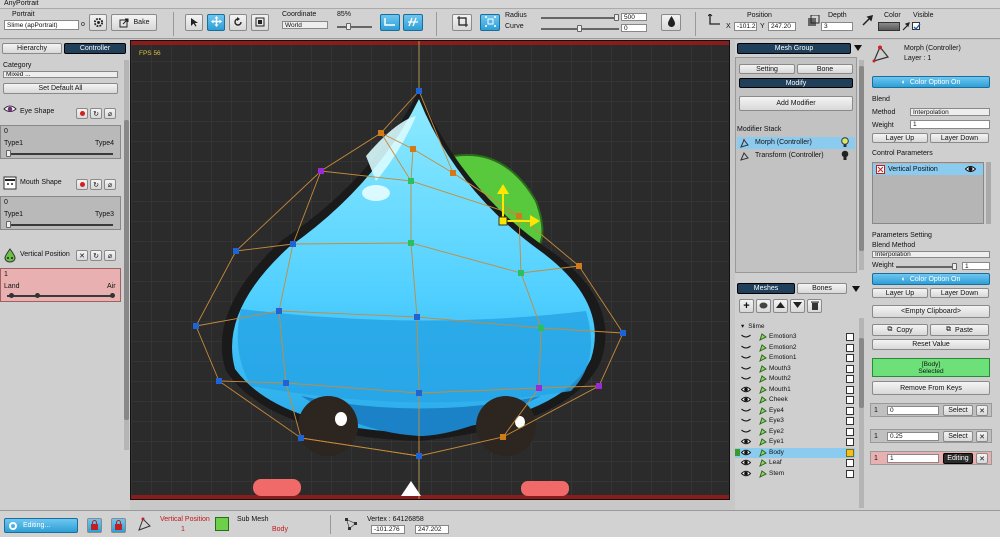 The width and height of the screenshot is (1000, 537). Describe the element at coordinates (795, 348) in the screenshot. I see `mesh-list-item: Emotion2` at that location.